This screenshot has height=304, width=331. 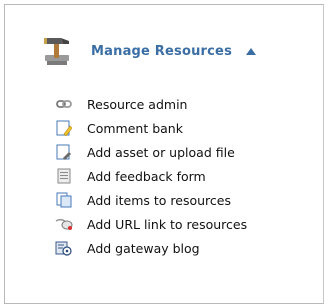 What do you see at coordinates (64, 104) in the screenshot?
I see `chain-link-icon` at bounding box center [64, 104].